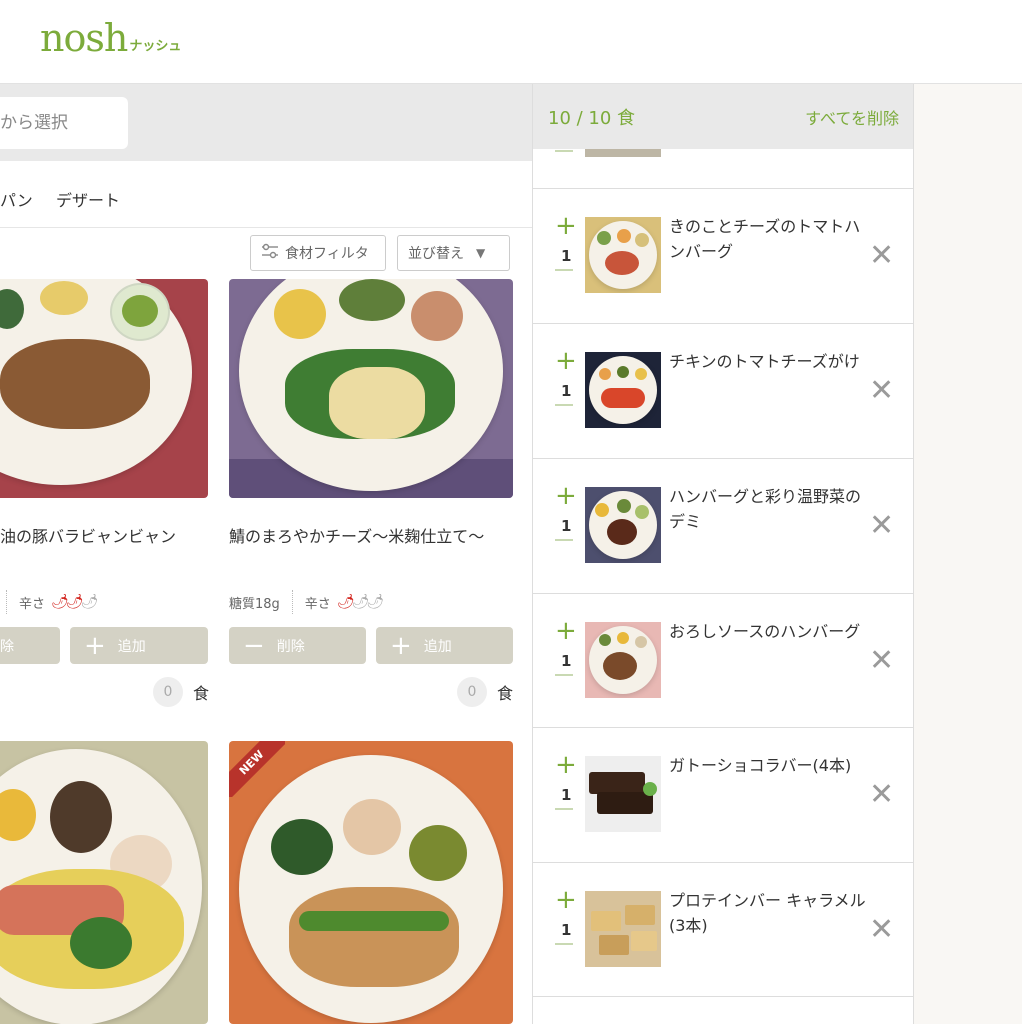 This screenshot has height=1024, width=1022. I want to click on cart-header: 10 / 10 食 すべてを削除, so click(723, 116).